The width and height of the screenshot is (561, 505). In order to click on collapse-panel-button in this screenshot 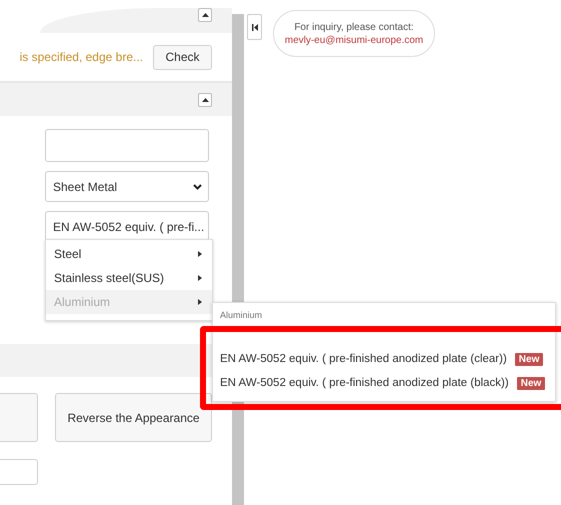, I will do `click(254, 27)`.